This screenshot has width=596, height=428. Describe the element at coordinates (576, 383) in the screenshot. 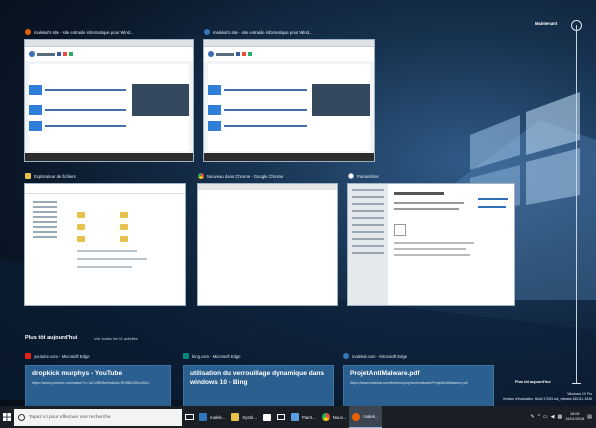

I see `timeline-tick` at that location.